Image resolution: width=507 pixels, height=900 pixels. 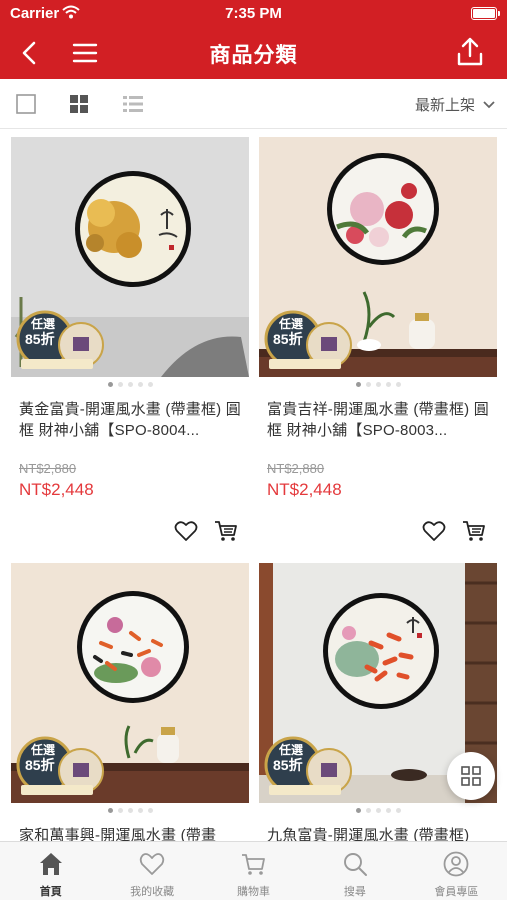 What do you see at coordinates (26, 104) in the screenshot?
I see `single-view-icon` at bounding box center [26, 104].